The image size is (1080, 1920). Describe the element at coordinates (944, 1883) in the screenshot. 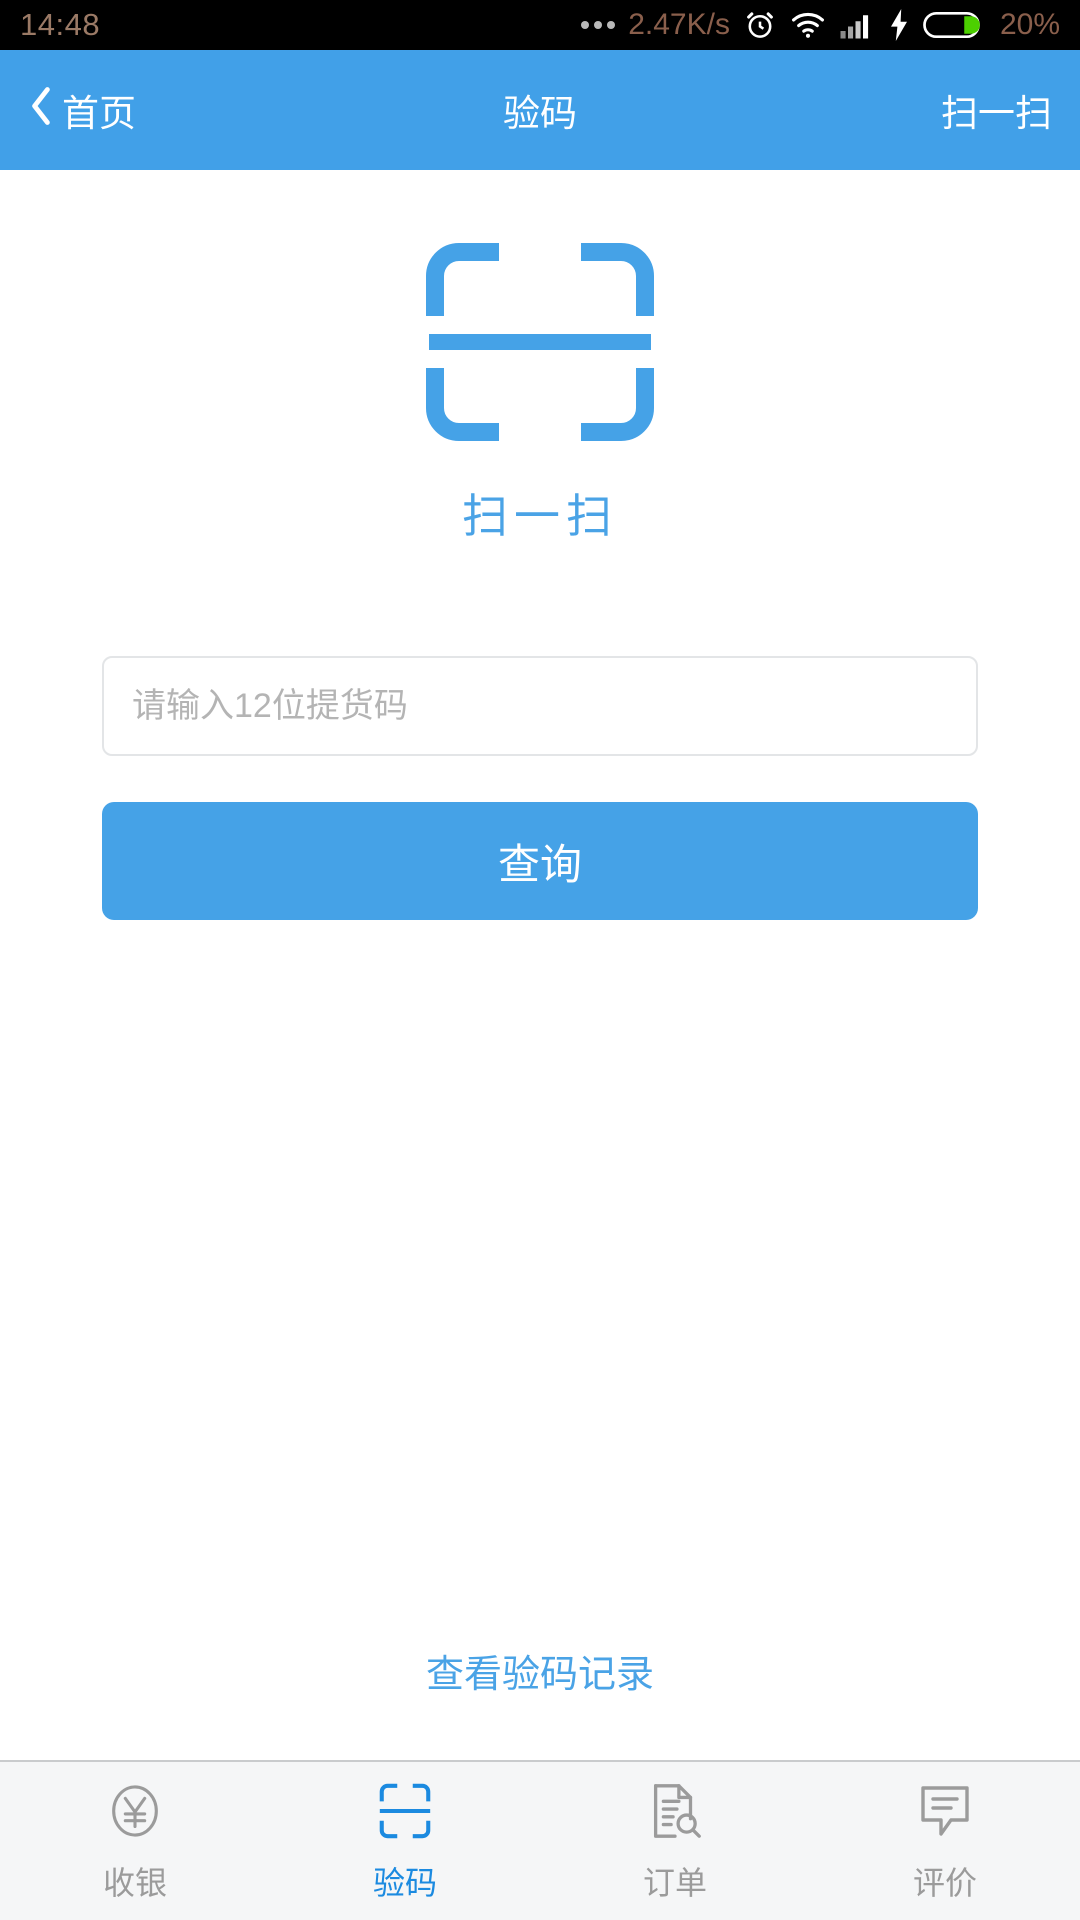

I see `tab-label-reviews: 评价` at that location.